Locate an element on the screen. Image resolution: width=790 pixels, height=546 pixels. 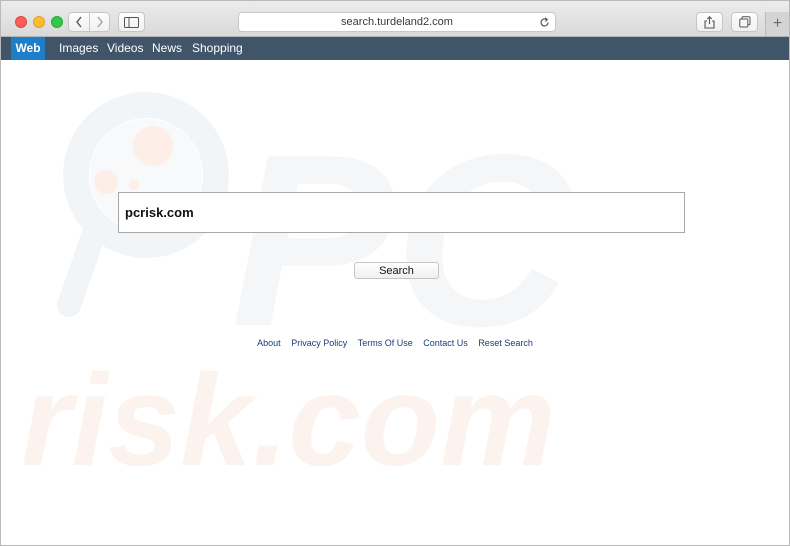
history-nav-group is located at coordinates (89, 22).